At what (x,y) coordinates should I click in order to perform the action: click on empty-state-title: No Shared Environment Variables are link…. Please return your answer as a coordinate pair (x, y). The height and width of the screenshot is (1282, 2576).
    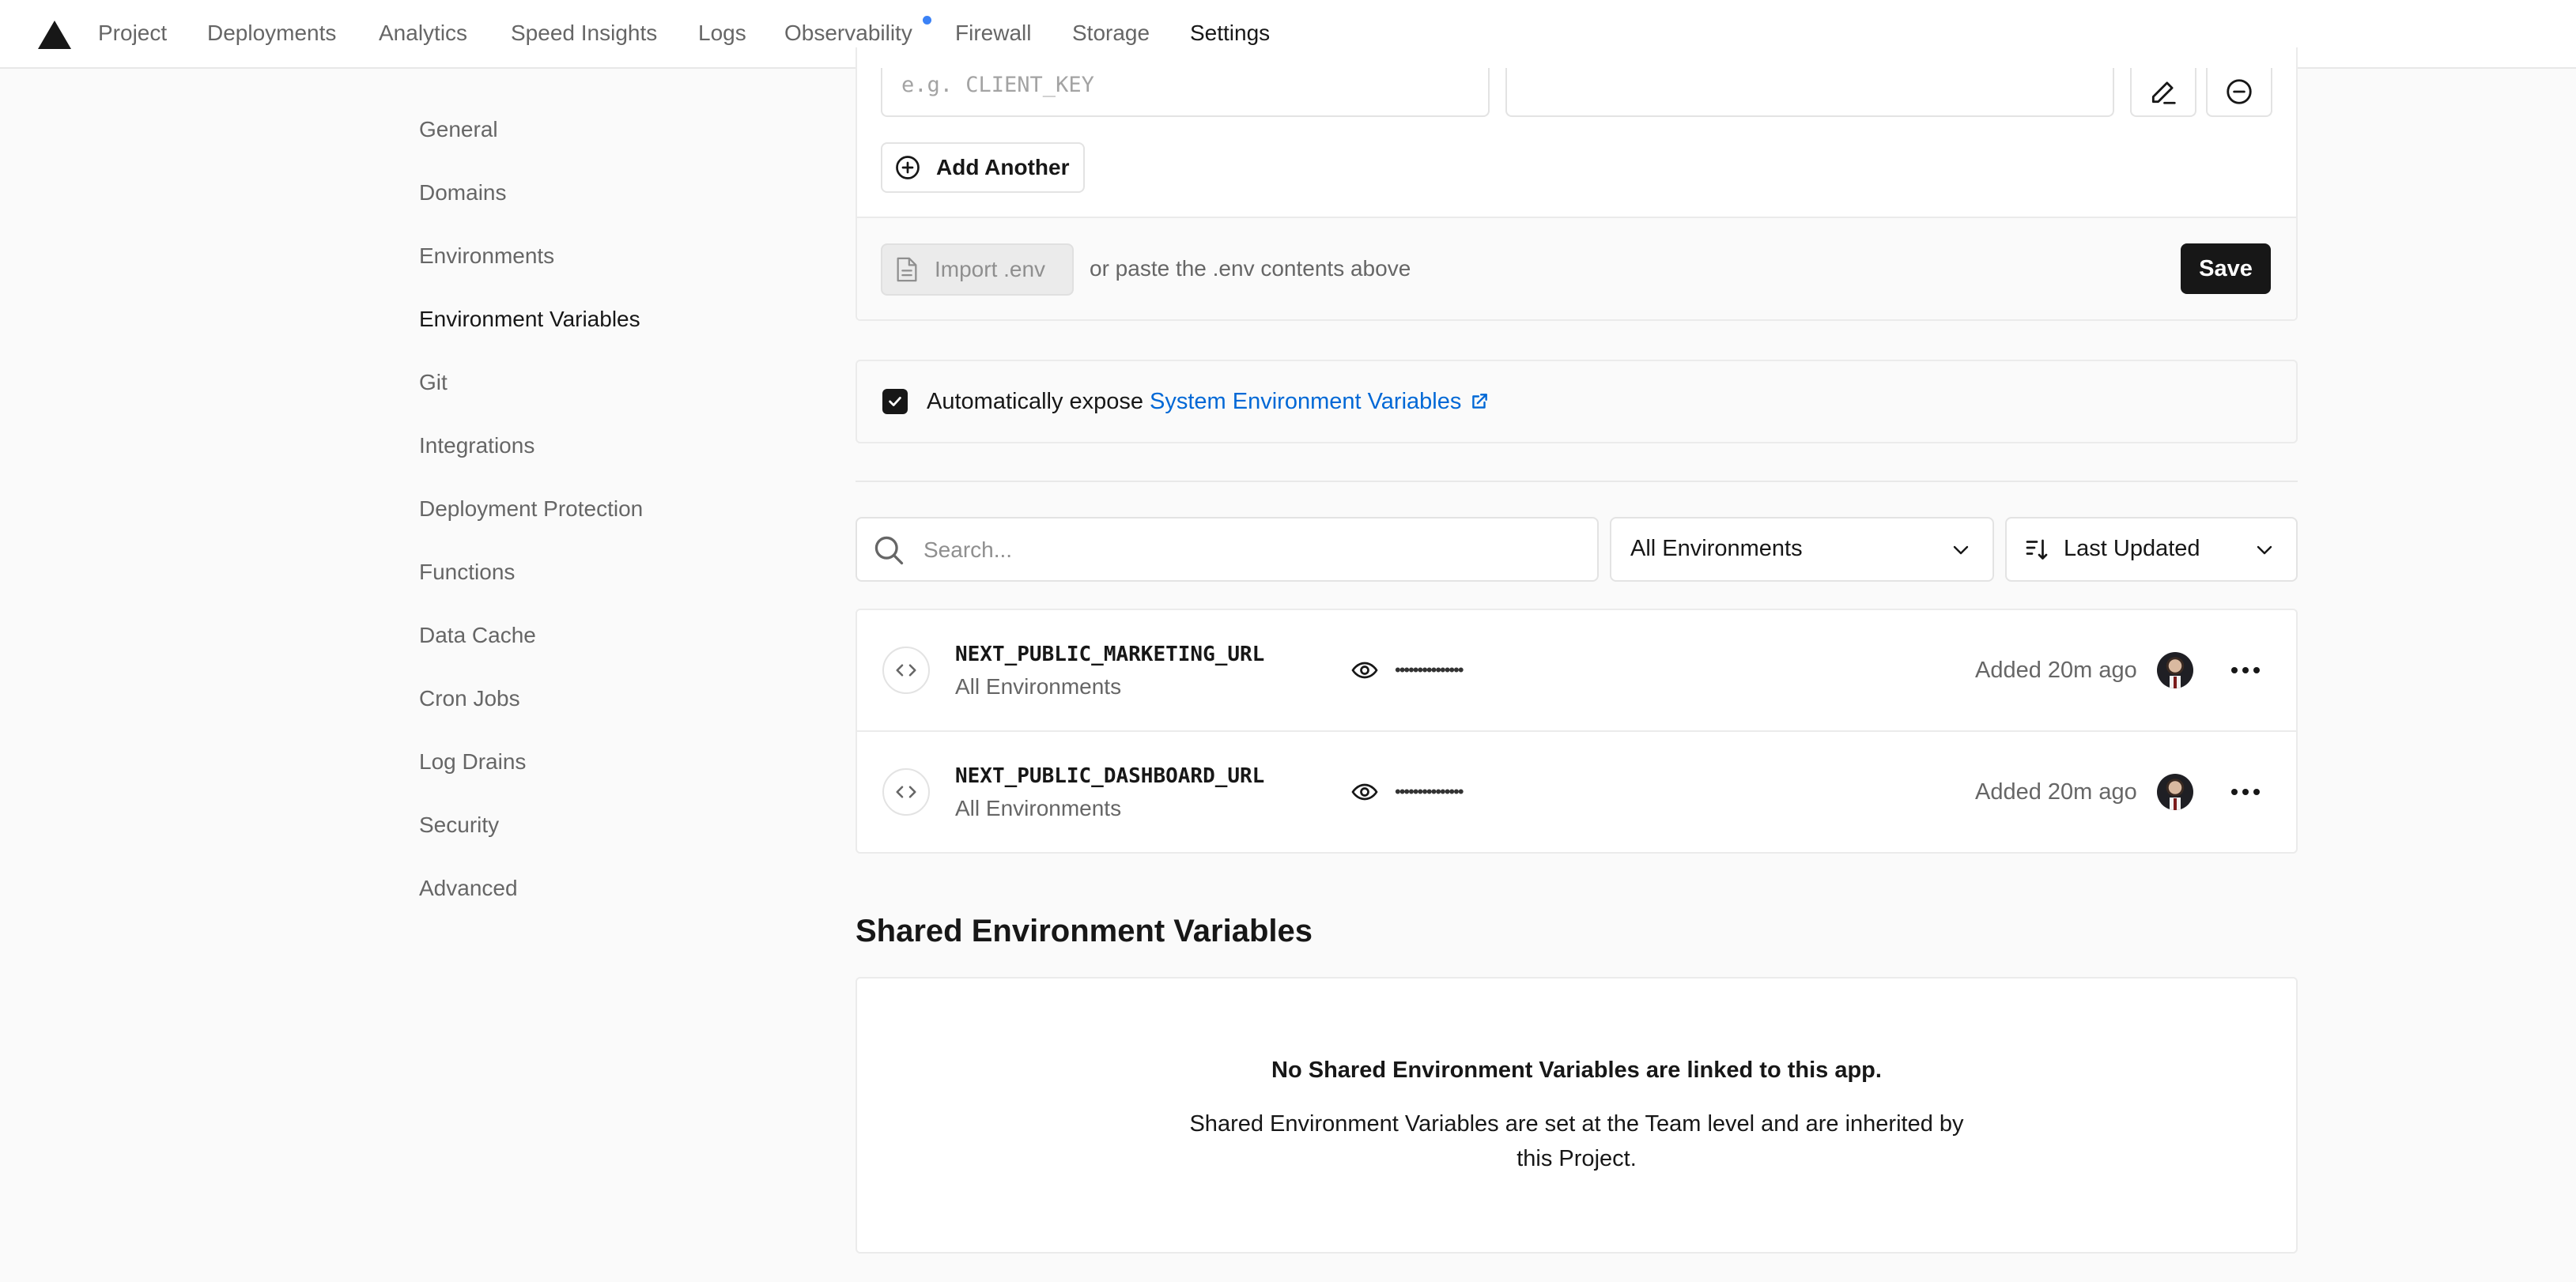
    Looking at the image, I should click on (1576, 1070).